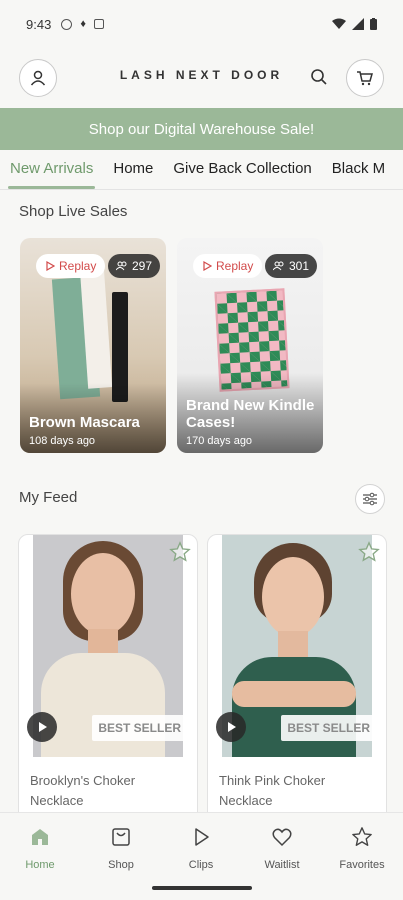 The width and height of the screenshot is (403, 900). I want to click on nav-favorites-label: Favorites, so click(362, 865).